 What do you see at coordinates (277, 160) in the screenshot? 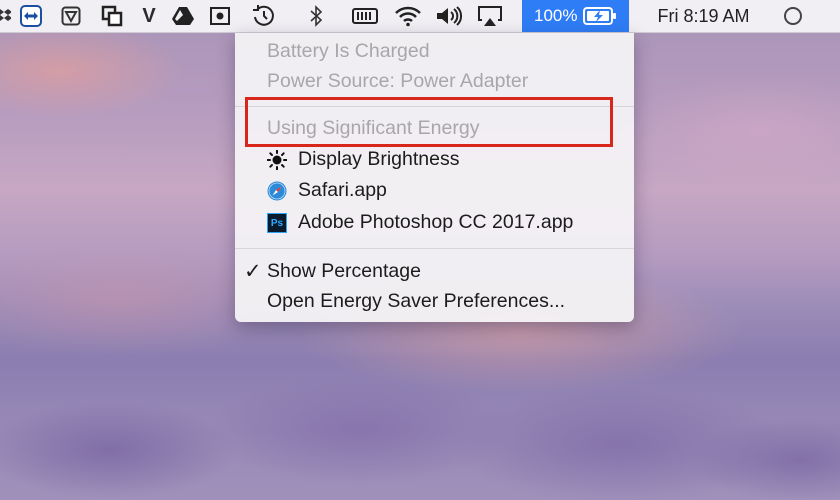
I see `brightness-icon` at bounding box center [277, 160].